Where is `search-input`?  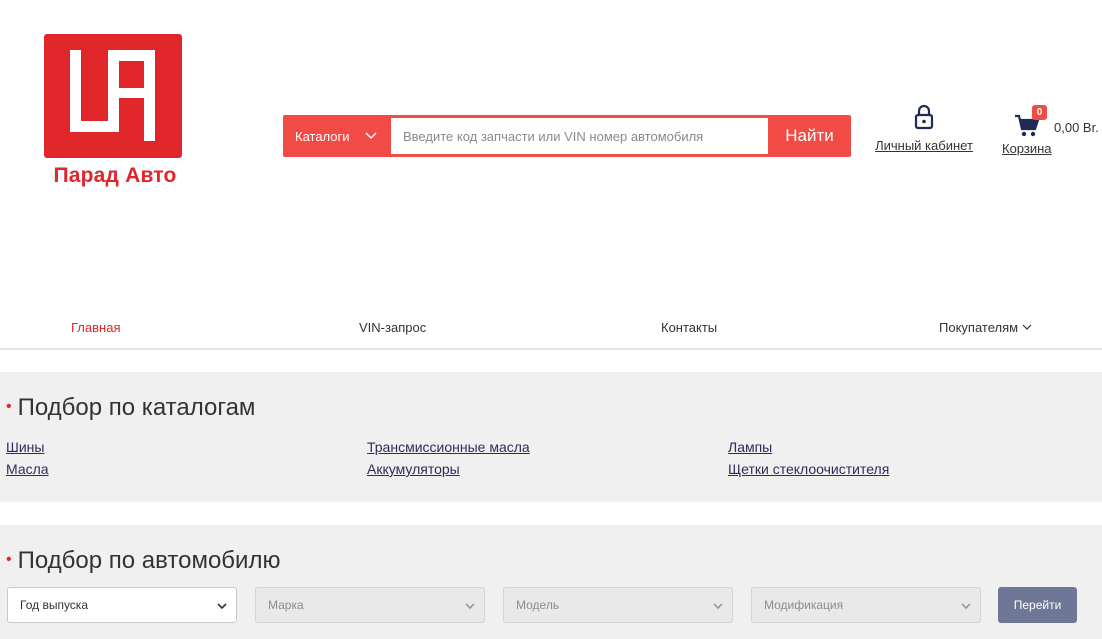 search-input is located at coordinates (579, 136).